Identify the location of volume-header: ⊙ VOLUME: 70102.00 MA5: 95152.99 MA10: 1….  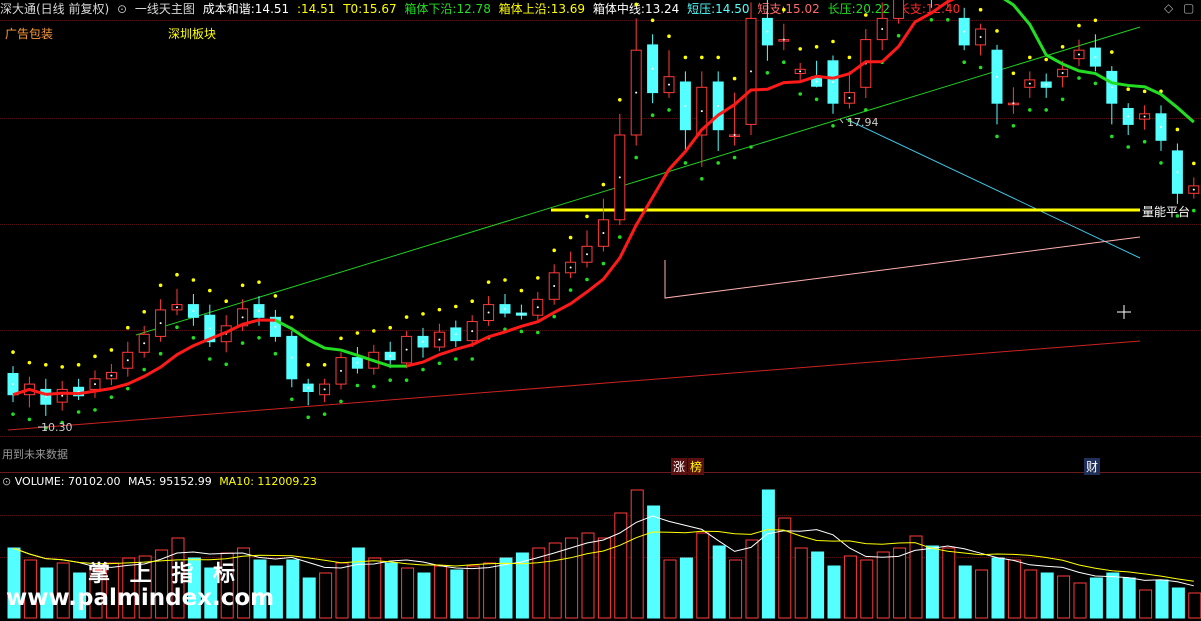
(159, 481).